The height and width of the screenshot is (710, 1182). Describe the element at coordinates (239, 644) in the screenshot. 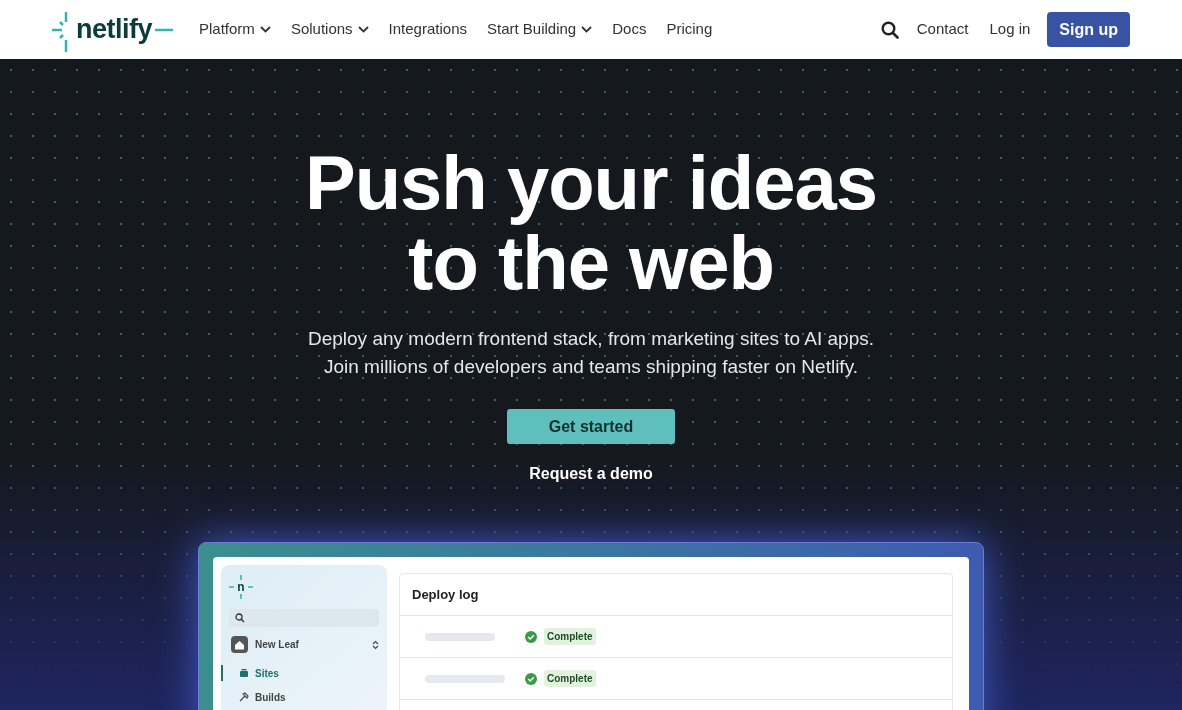

I see `team-avatar-icon` at that location.